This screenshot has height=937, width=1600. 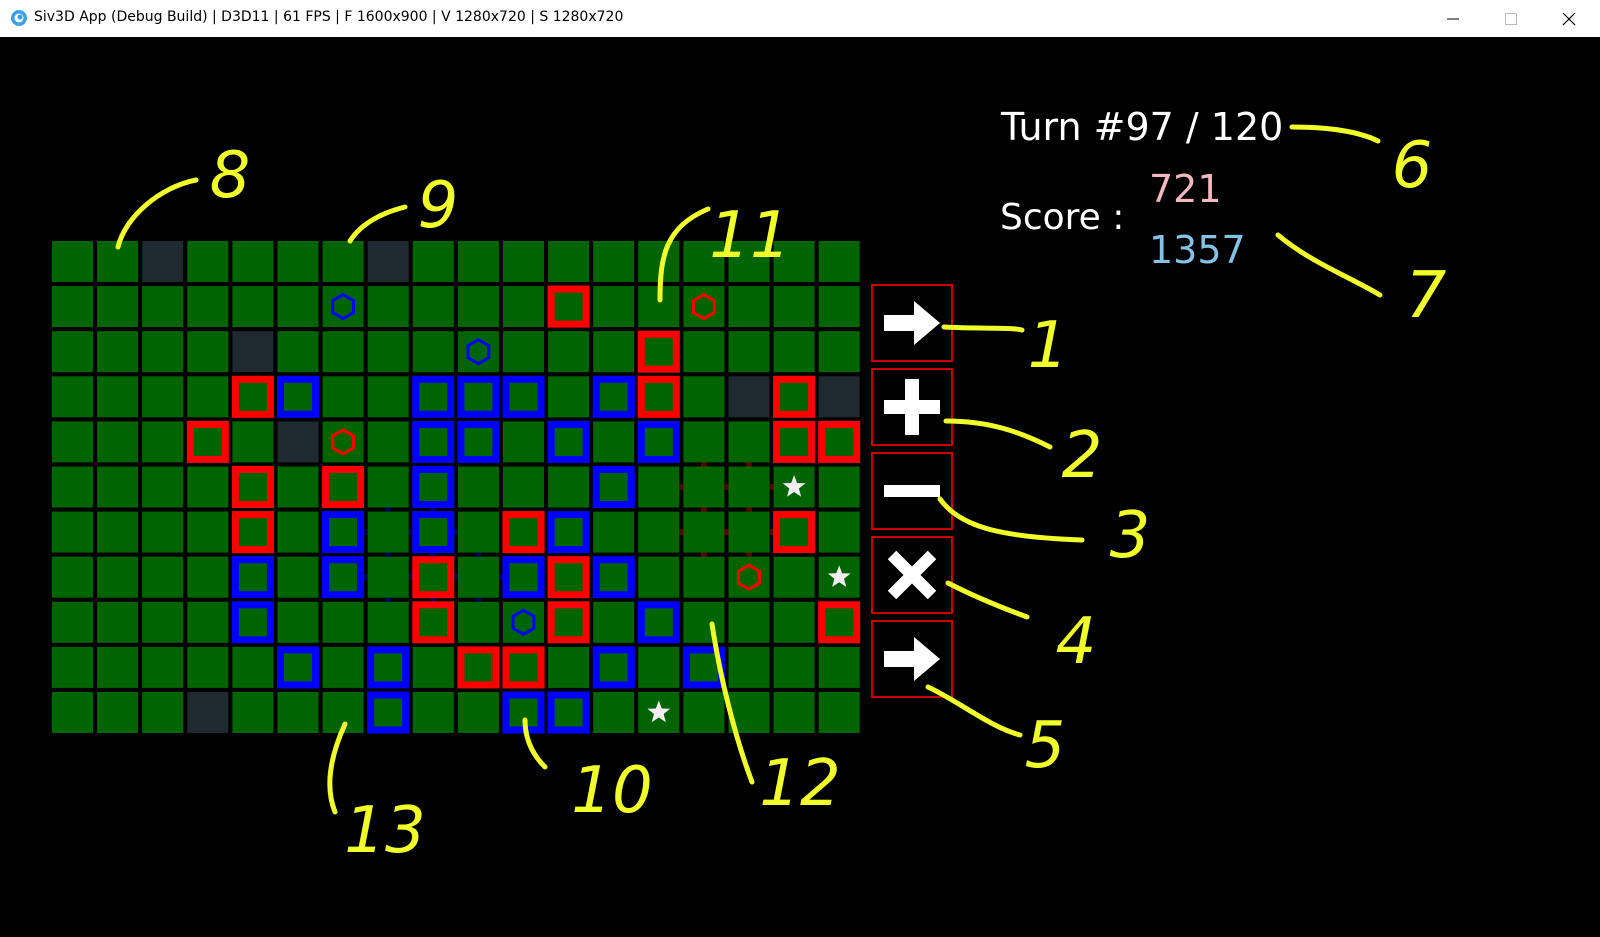 What do you see at coordinates (912, 659) in the screenshot?
I see `action-button-next` at bounding box center [912, 659].